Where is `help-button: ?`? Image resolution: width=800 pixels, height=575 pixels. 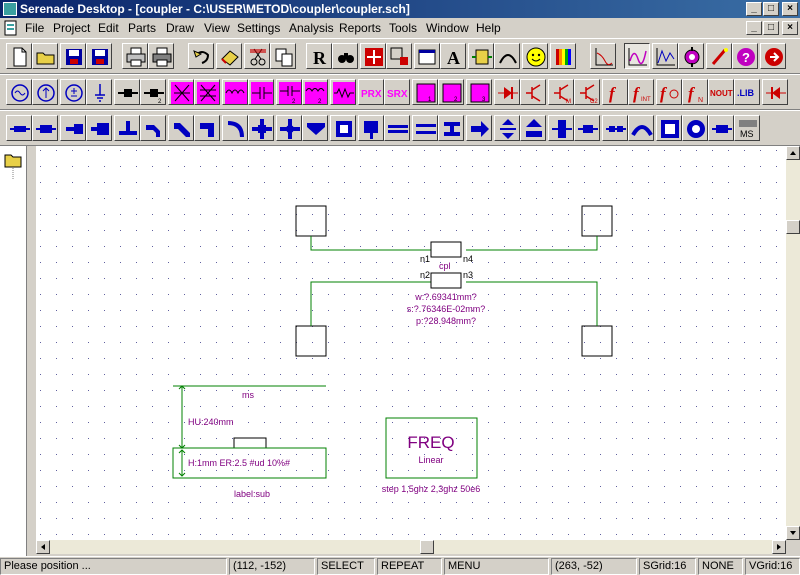
help-button: ? is located at coordinates (745, 56).